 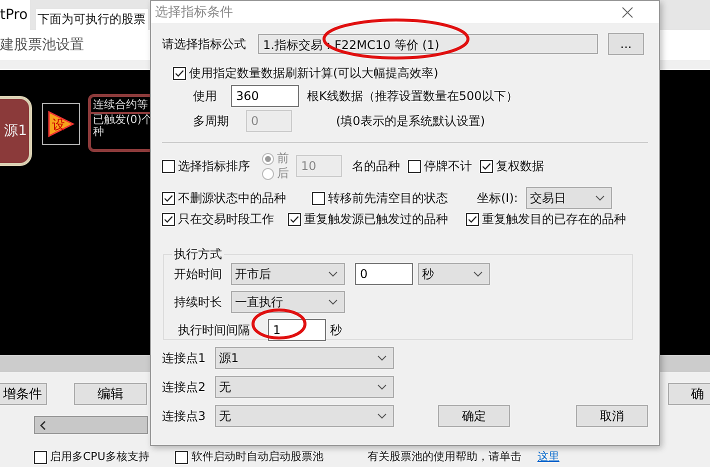 What do you see at coordinates (689, 394) in the screenshot?
I see `panel-button: 确` at bounding box center [689, 394].